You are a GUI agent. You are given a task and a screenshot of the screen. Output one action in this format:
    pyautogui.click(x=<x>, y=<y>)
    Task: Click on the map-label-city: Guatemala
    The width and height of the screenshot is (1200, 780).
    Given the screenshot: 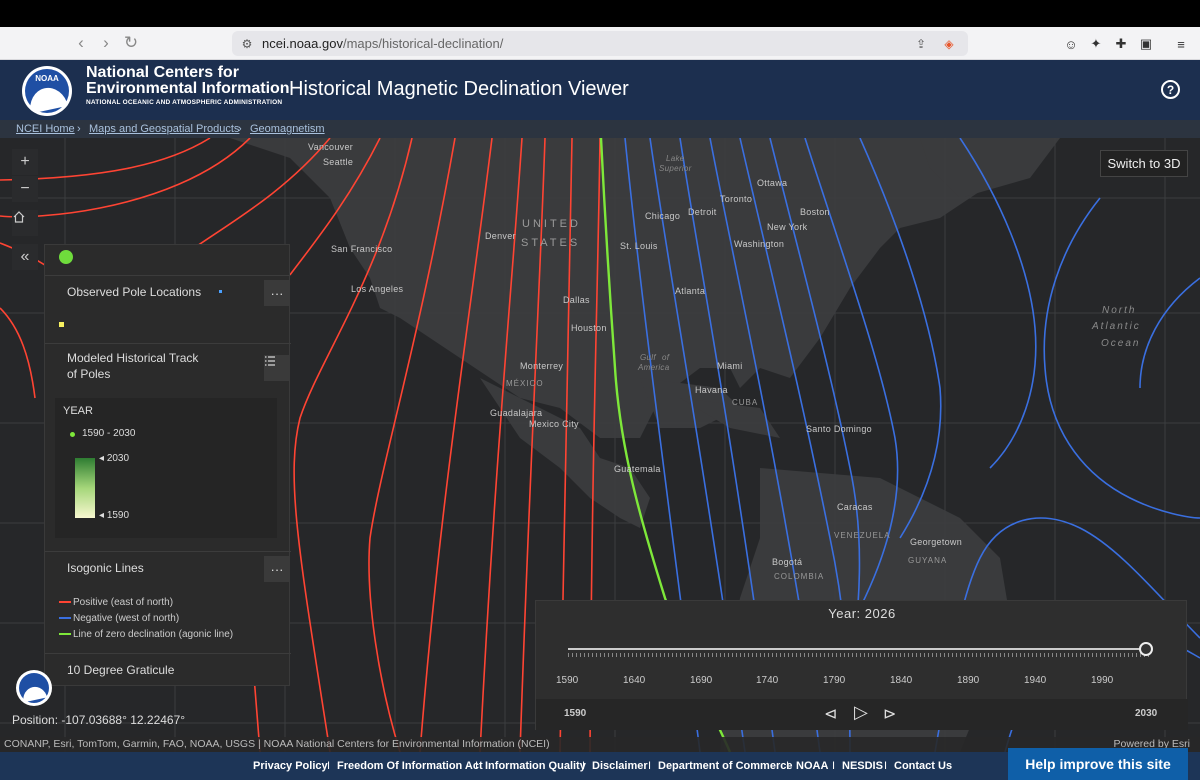 What is the action you would take?
    pyautogui.click(x=637, y=469)
    